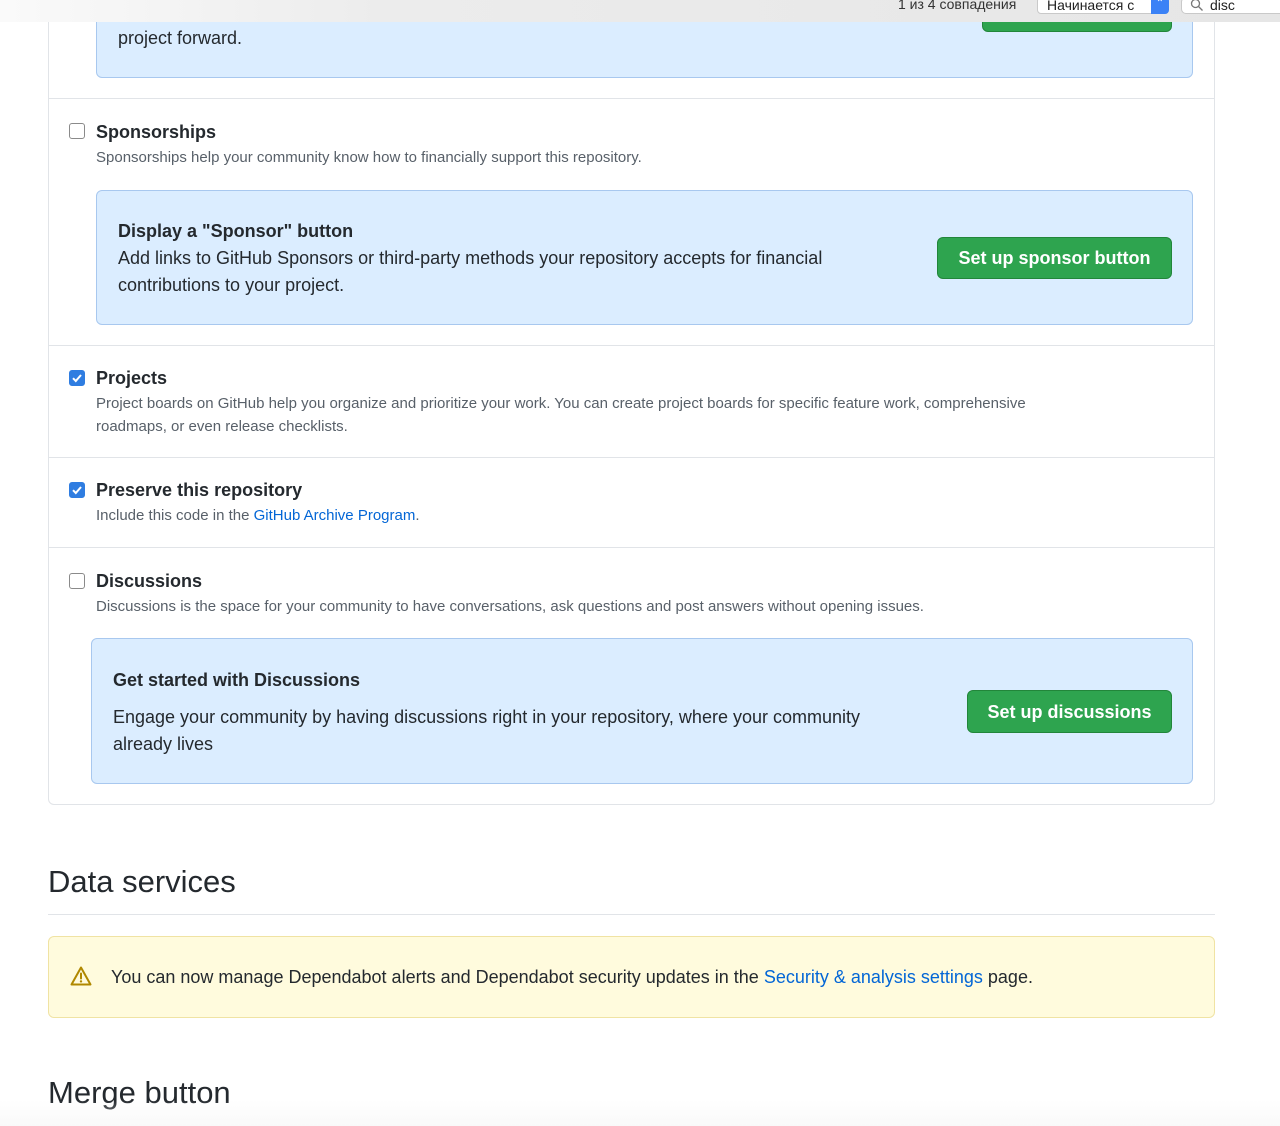 The image size is (1280, 1126). I want to click on github-archive-program-link: GitHub Archive Program, so click(335, 515).